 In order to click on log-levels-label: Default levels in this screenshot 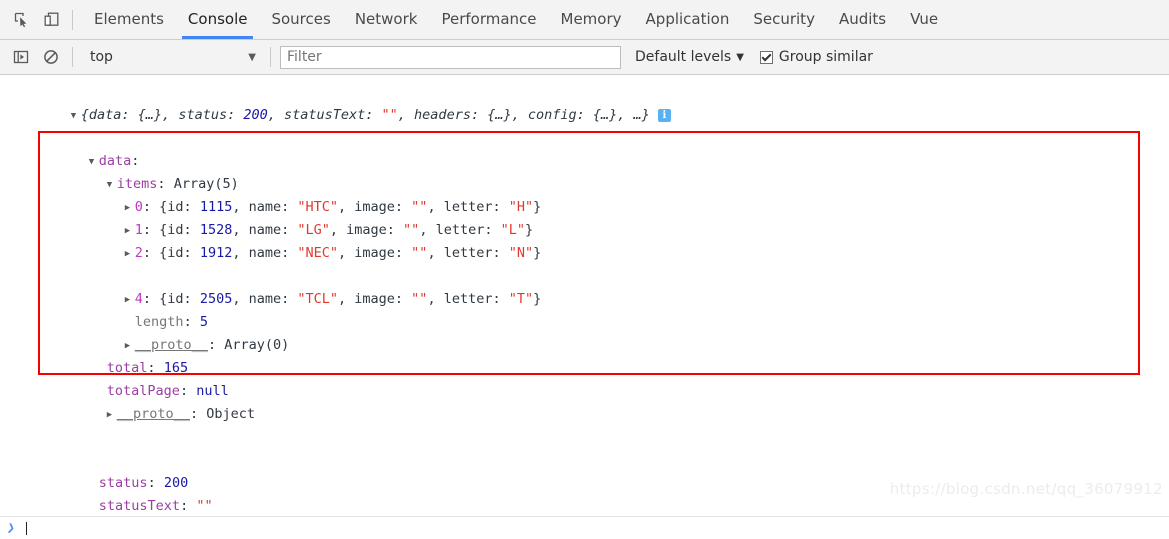, I will do `click(683, 57)`.